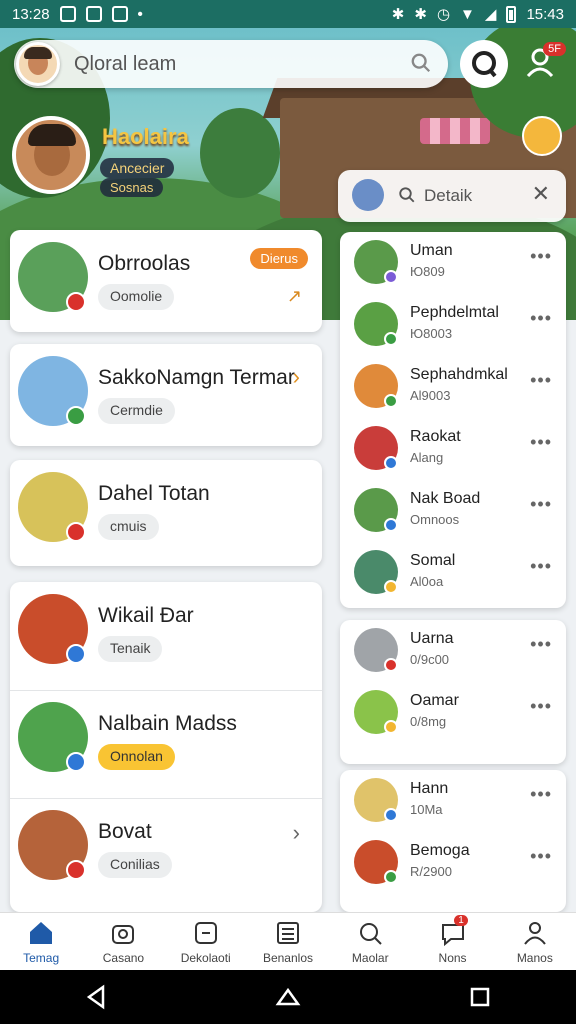 The width and height of the screenshot is (576, 1024). I want to click on wifi-icon: ▼, so click(467, 14).